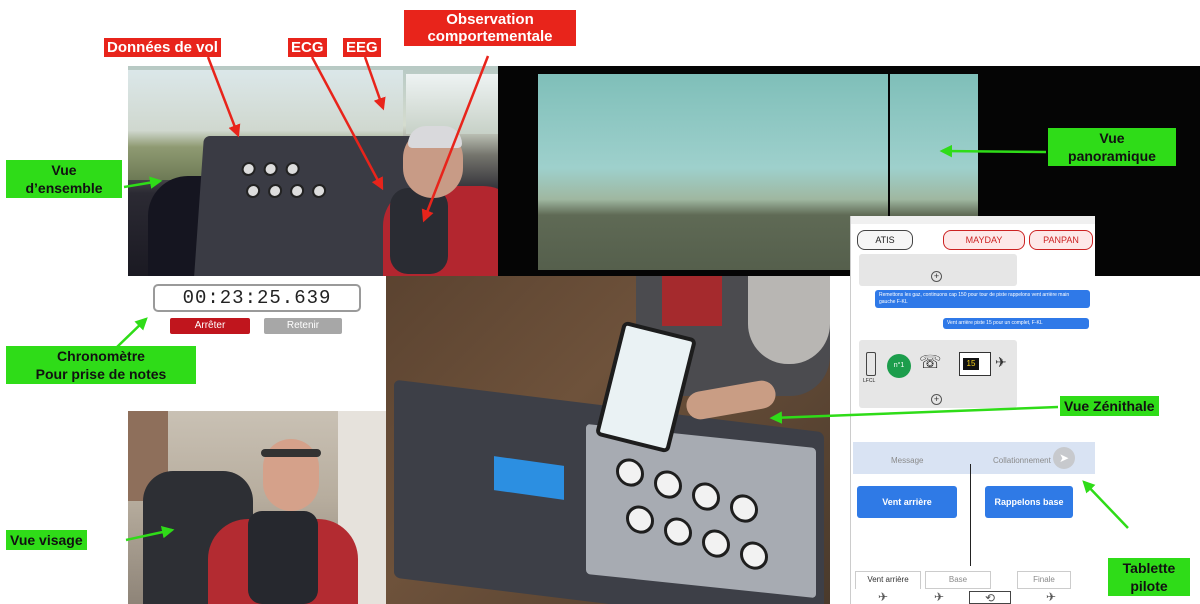  I want to click on column-divider, so click(970, 515).